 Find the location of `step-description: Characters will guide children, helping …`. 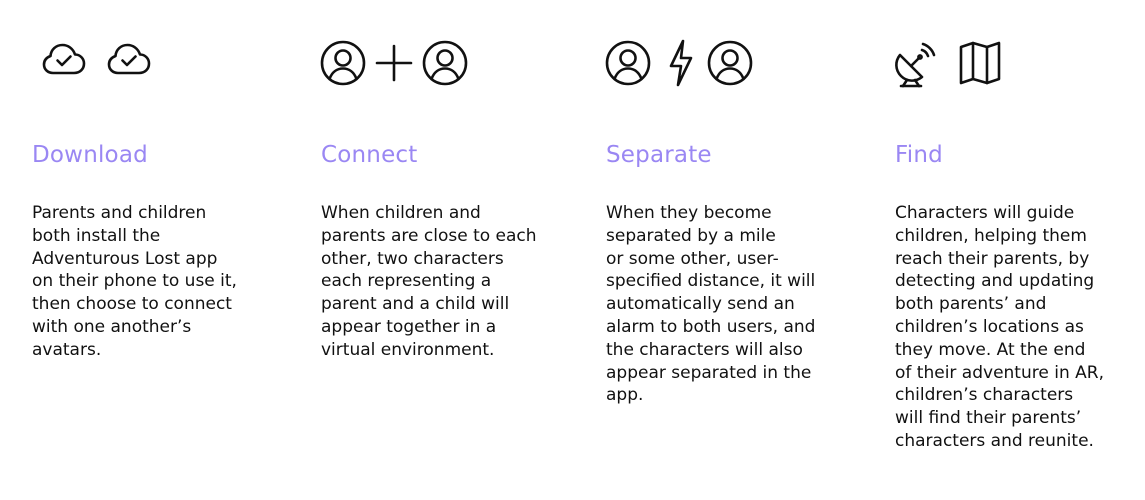

step-description: Characters will guide children, helping … is located at coordinates (999, 327).